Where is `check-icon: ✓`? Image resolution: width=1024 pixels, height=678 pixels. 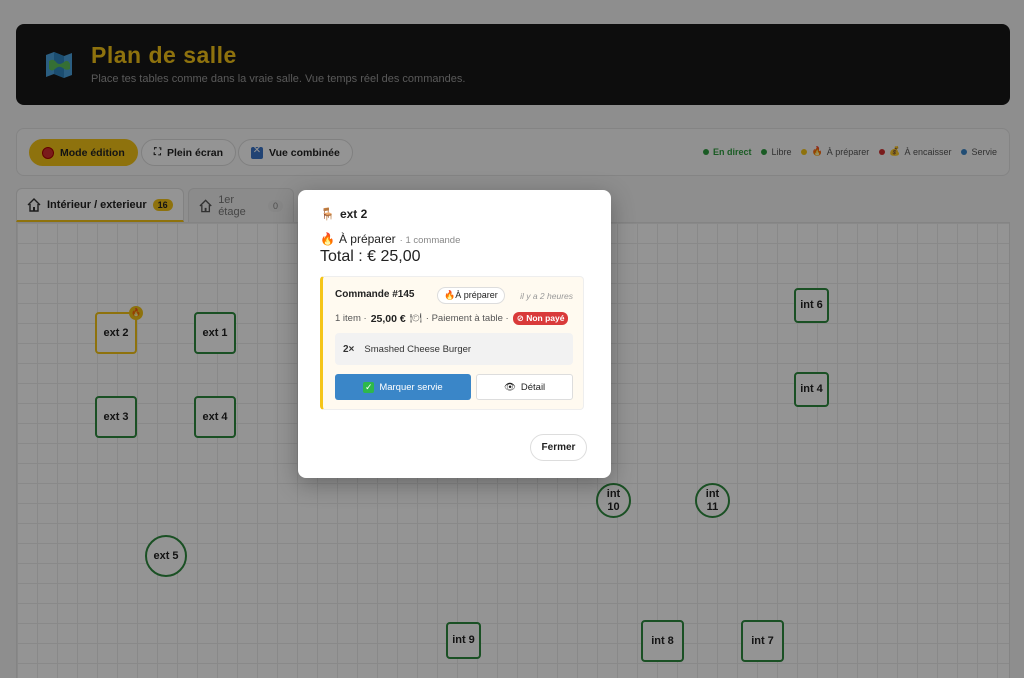 check-icon: ✓ is located at coordinates (369, 387).